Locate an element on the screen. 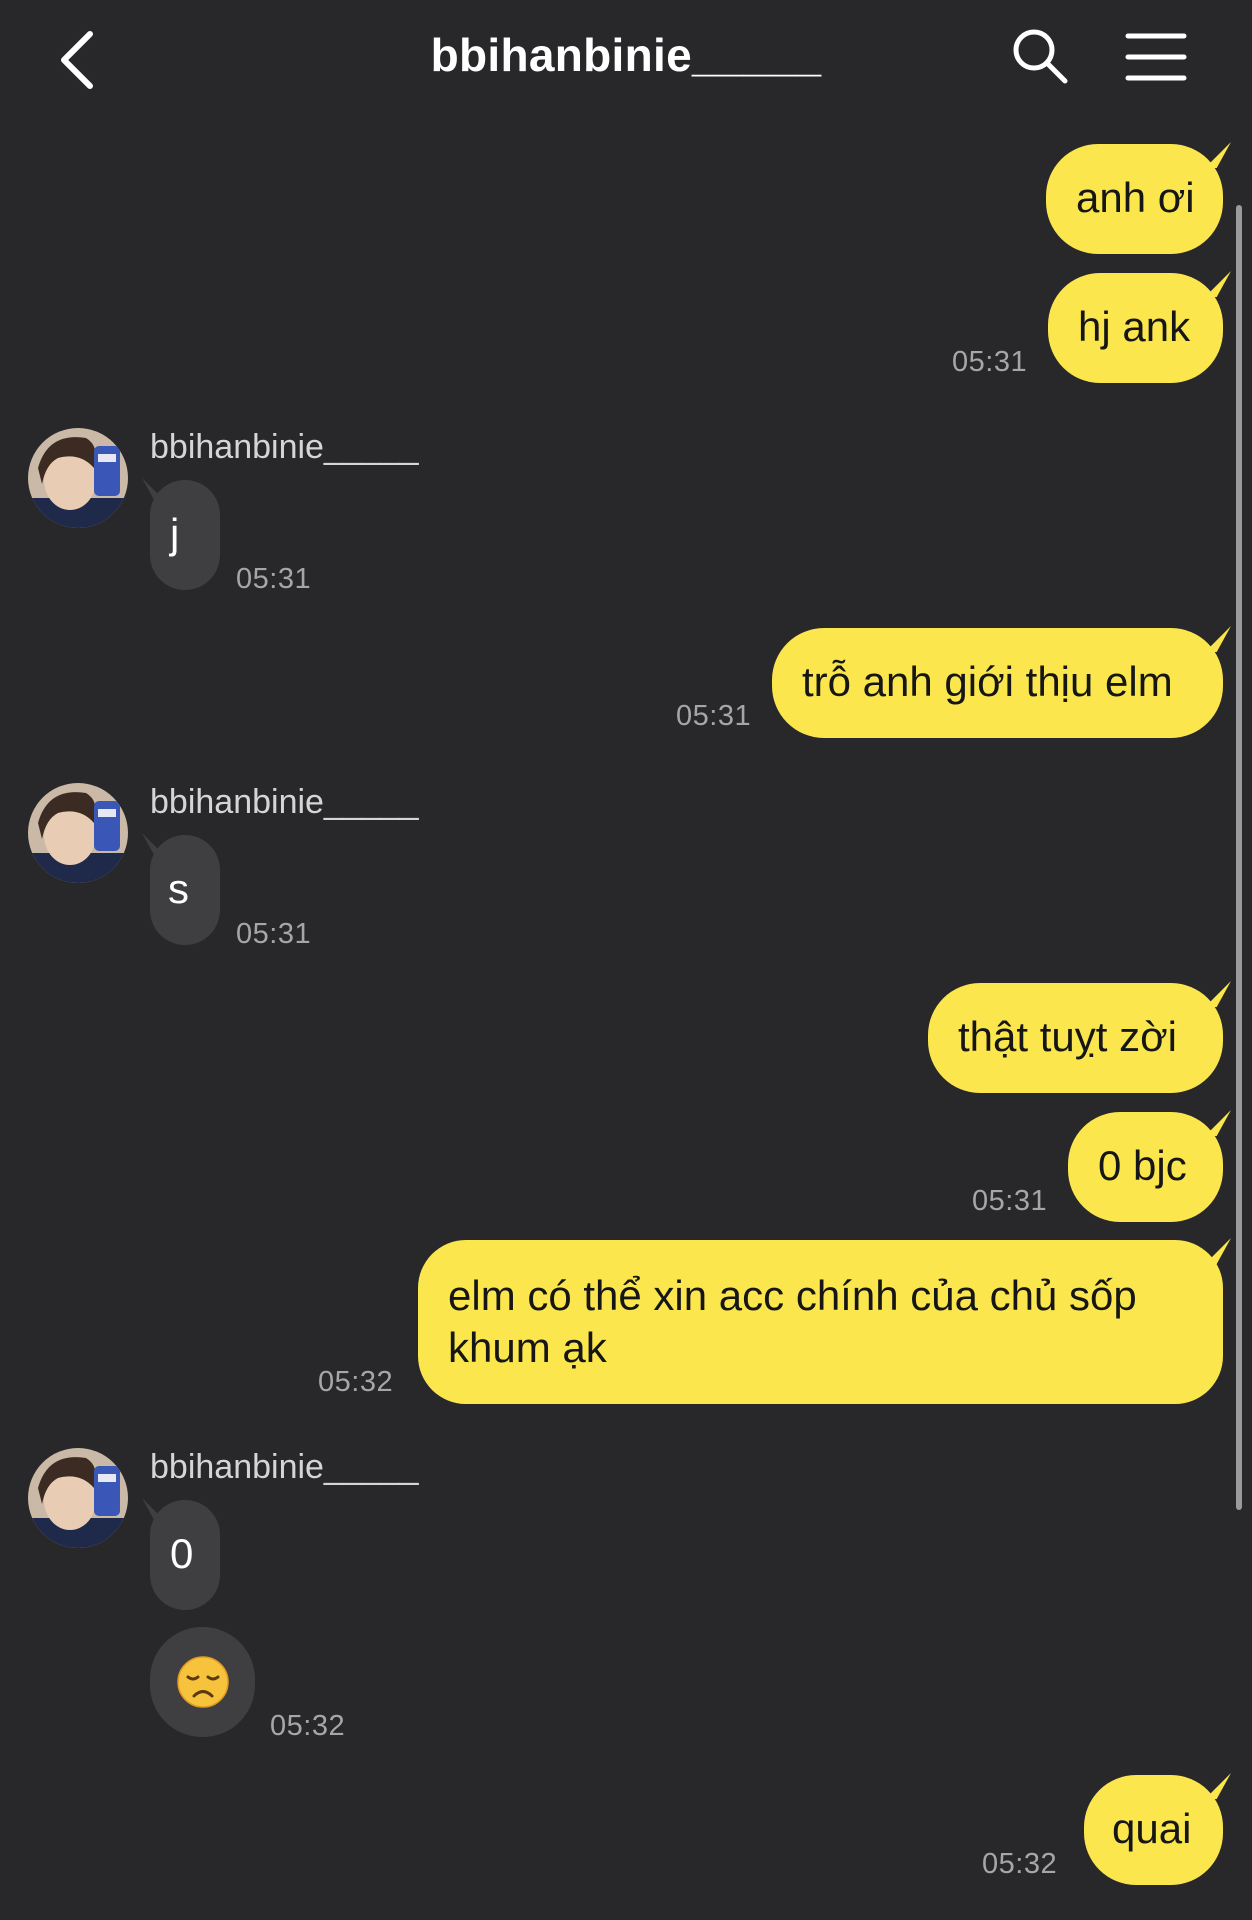  message-text: hj ank is located at coordinates (1134, 326).